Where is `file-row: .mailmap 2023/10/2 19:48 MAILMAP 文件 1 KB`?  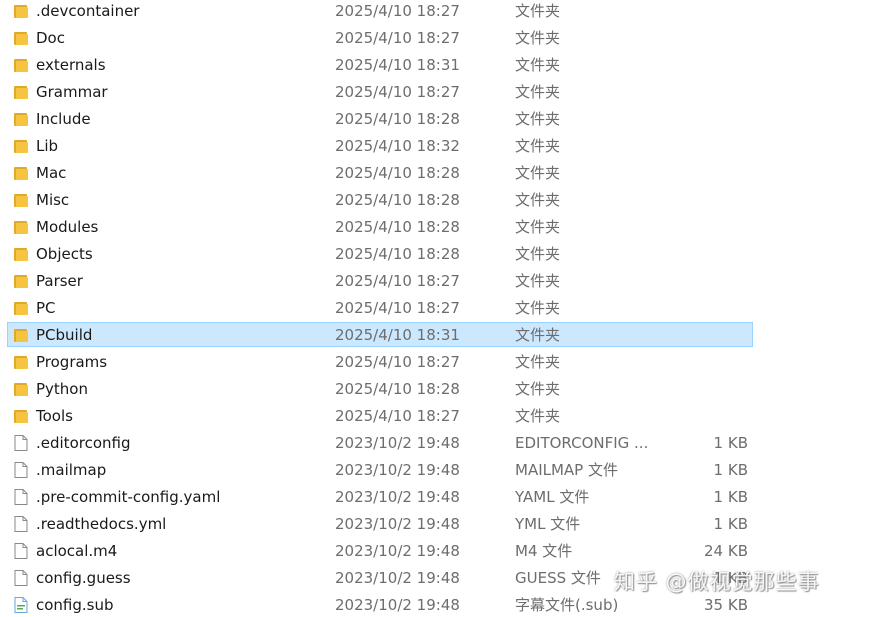 file-row: .mailmap 2023/10/2 19:48 MAILMAP 文件 1 KB is located at coordinates (380, 469).